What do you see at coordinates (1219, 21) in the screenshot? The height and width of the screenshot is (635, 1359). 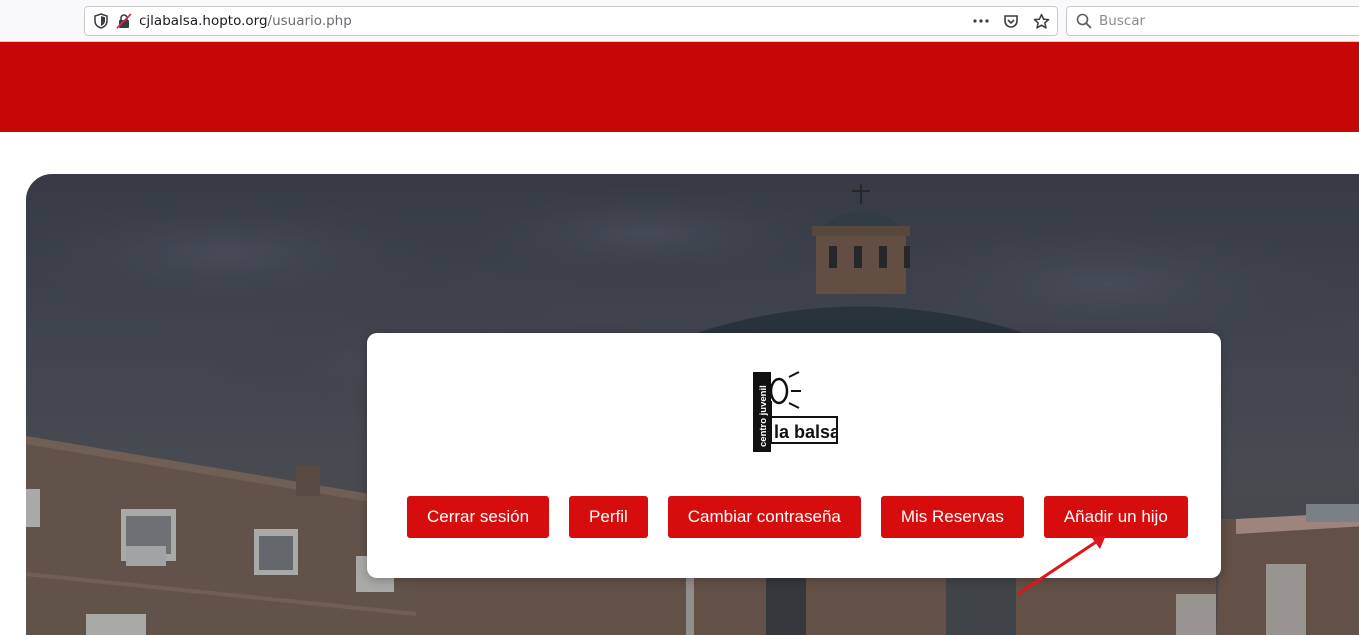 I see `search-input` at bounding box center [1219, 21].